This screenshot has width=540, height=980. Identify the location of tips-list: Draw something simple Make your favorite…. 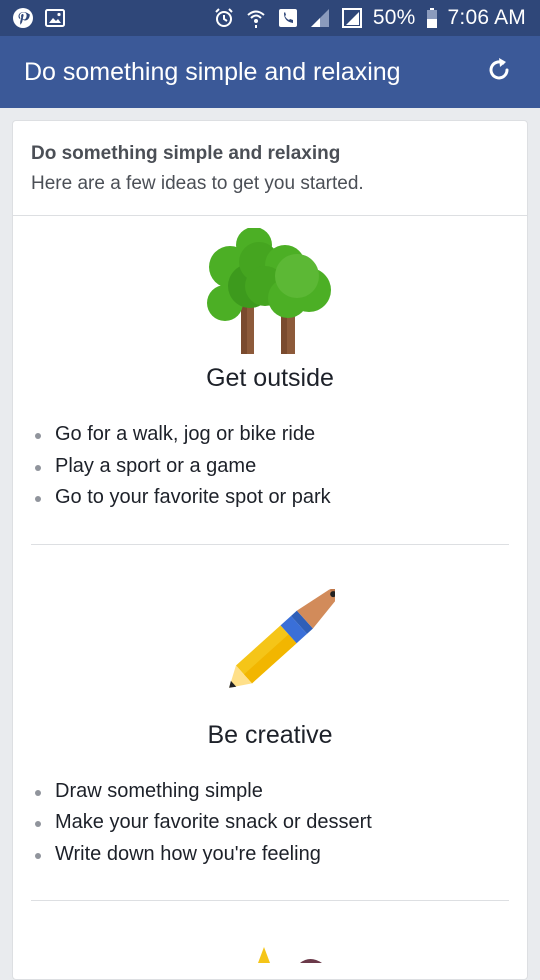
(270, 823).